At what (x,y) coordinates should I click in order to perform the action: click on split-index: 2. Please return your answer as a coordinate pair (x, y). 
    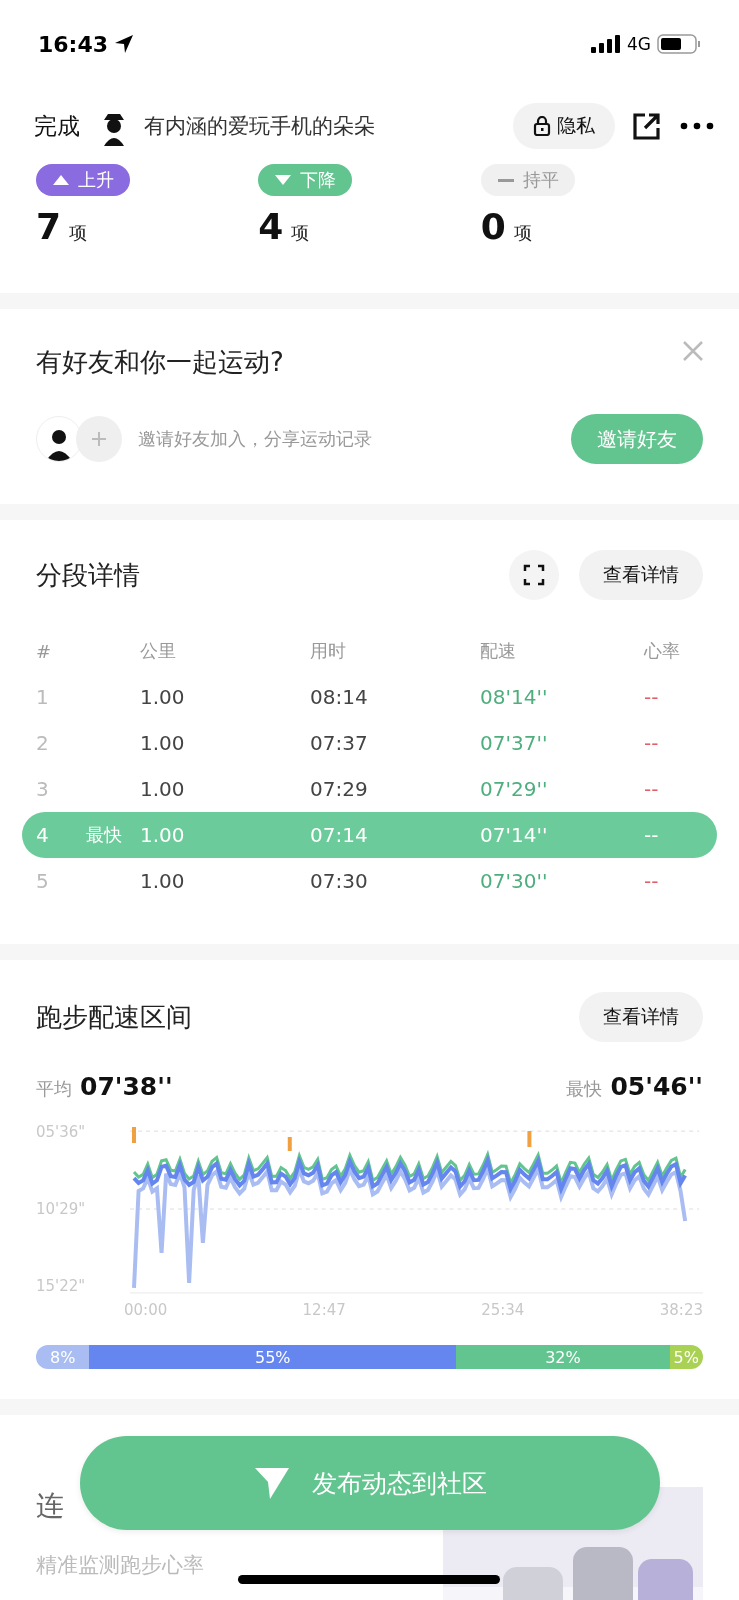
    Looking at the image, I should click on (43, 743).